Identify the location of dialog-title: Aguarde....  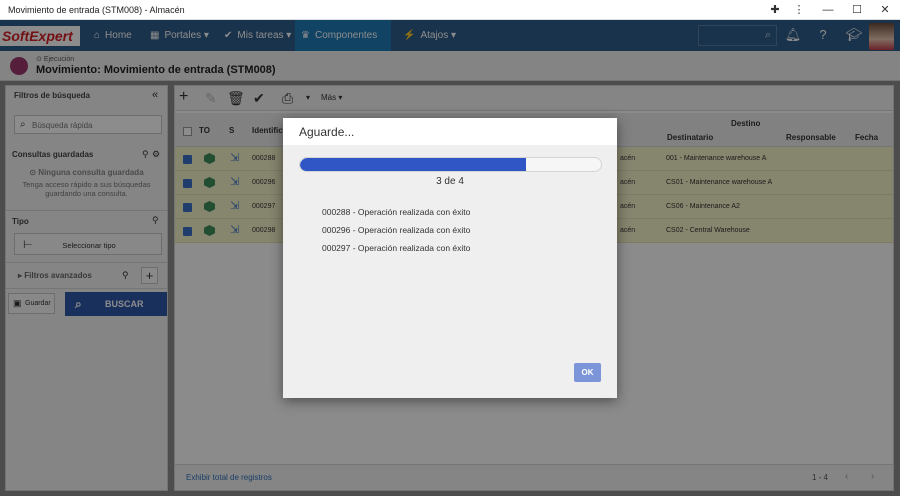
(450, 131).